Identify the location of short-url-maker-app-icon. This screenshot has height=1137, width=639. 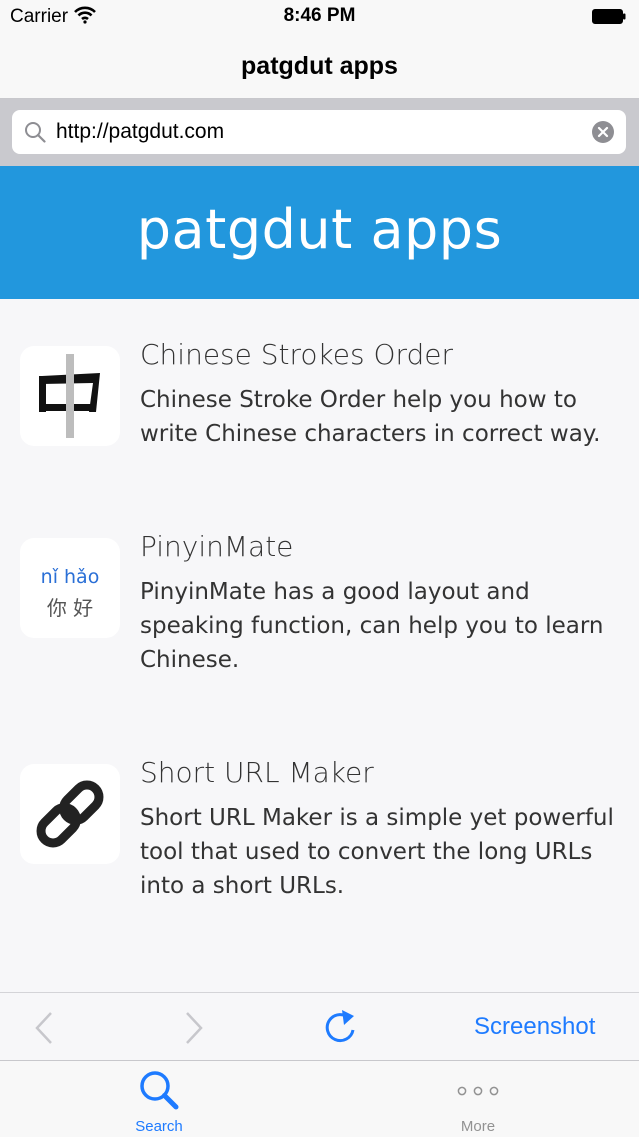
(70, 814).